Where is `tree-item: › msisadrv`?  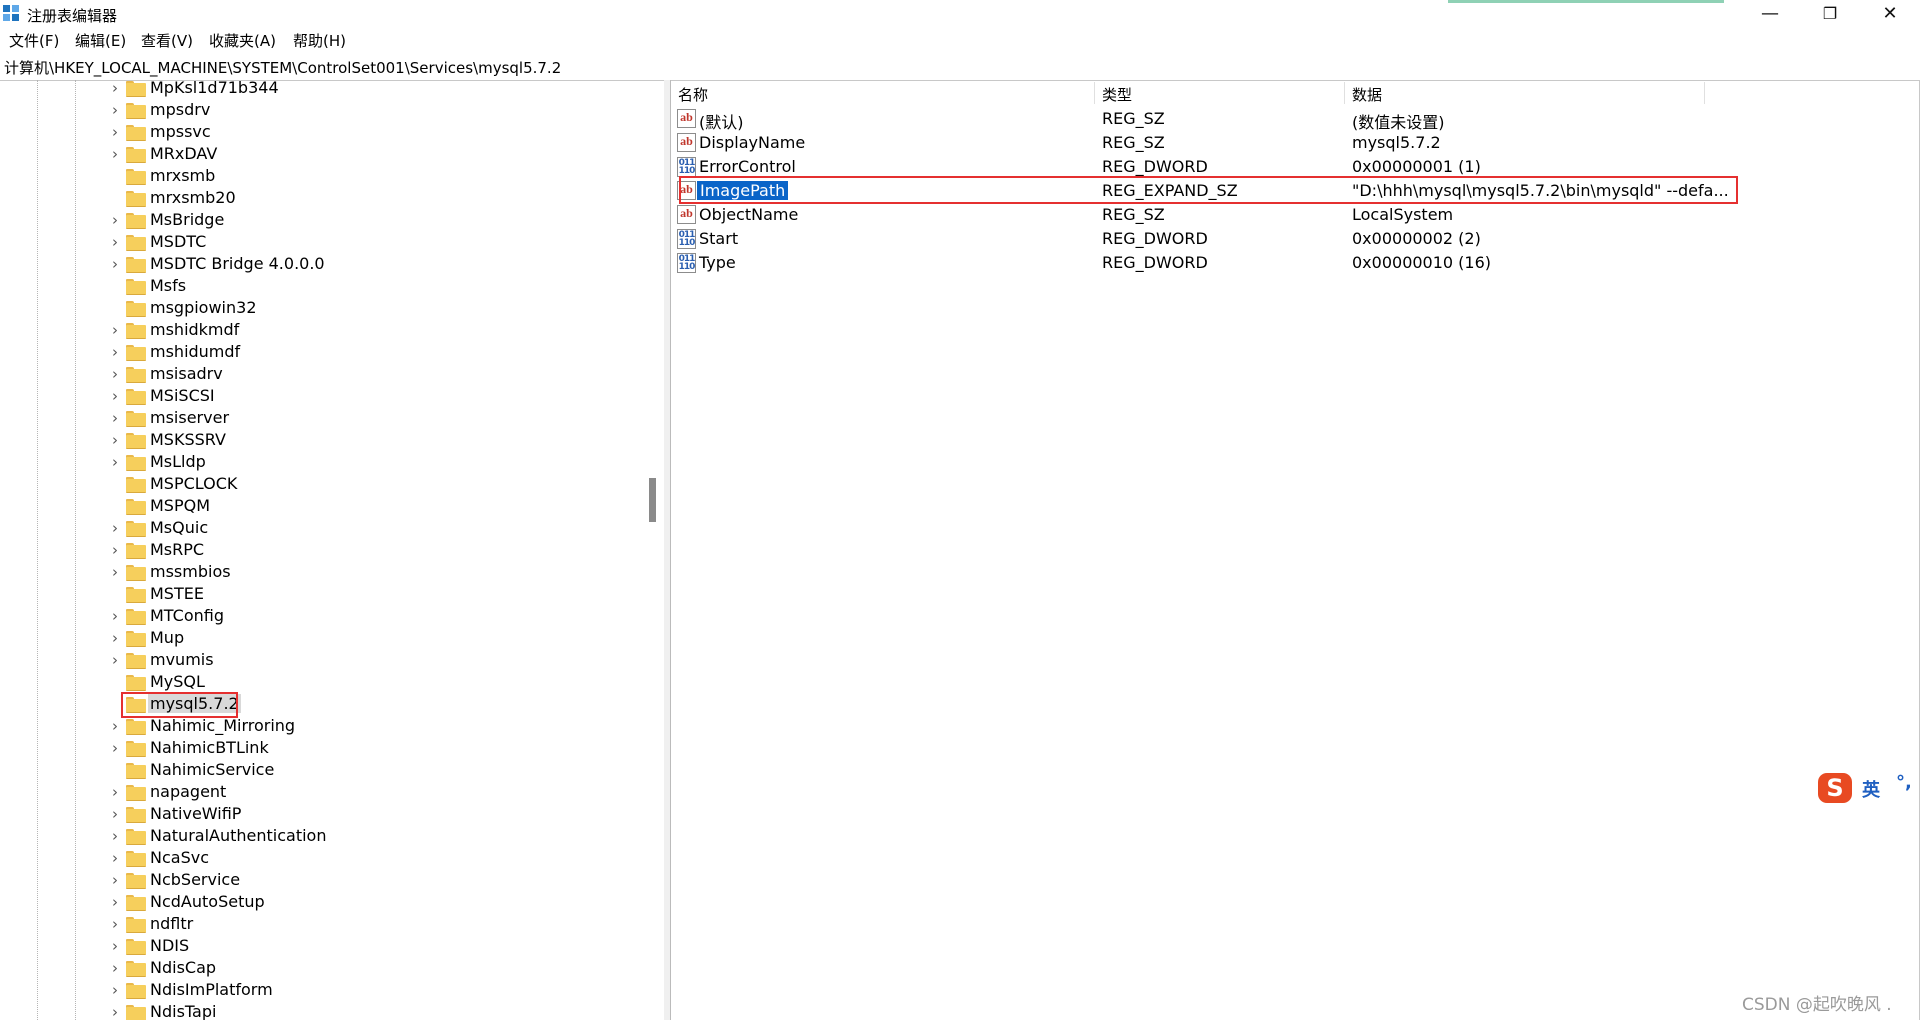 tree-item: › msisadrv is located at coordinates (330, 374).